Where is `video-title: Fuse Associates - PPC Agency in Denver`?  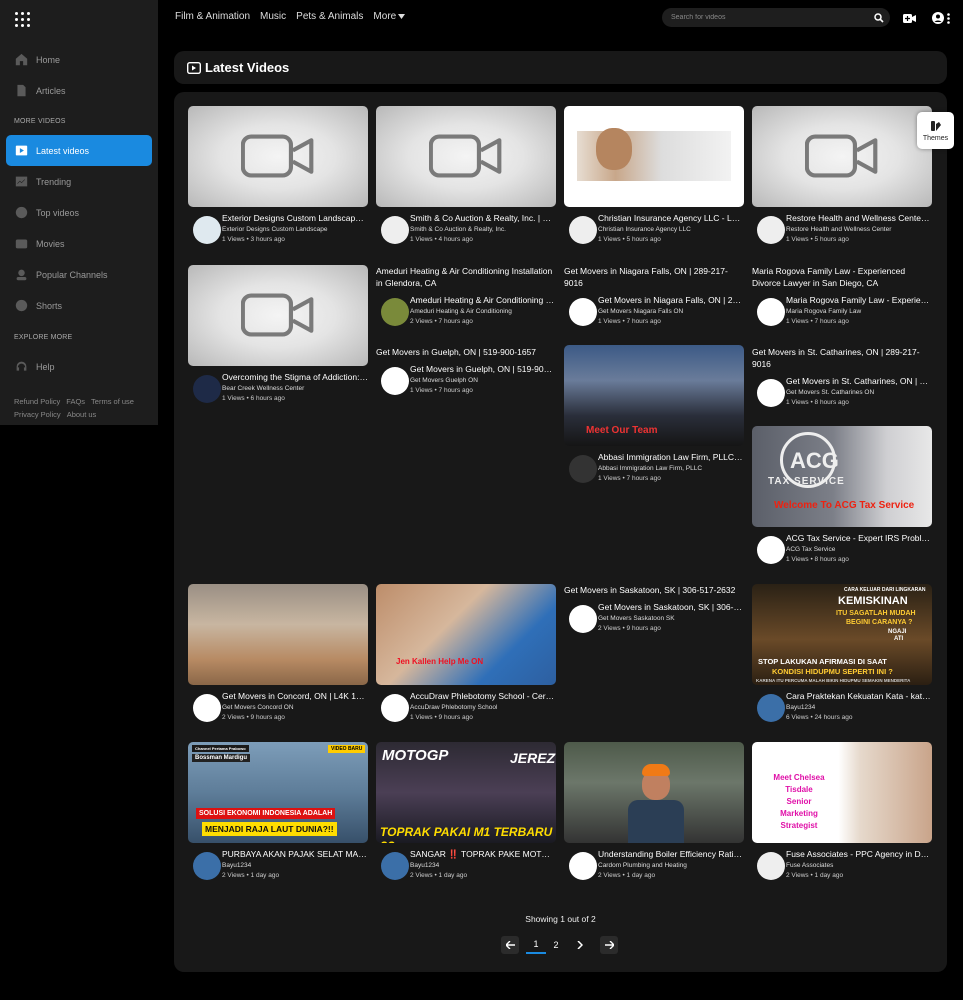 video-title: Fuse Associates - PPC Agency in Denver is located at coordinates (859, 854).